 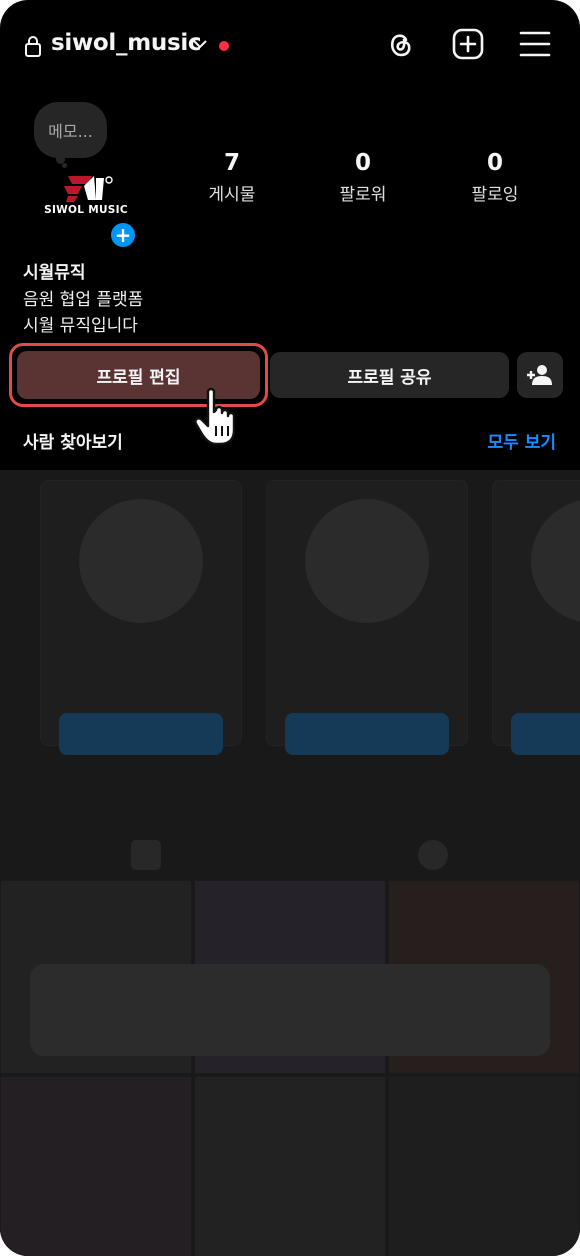 I want to click on add-post-icon, so click(x=468, y=44).